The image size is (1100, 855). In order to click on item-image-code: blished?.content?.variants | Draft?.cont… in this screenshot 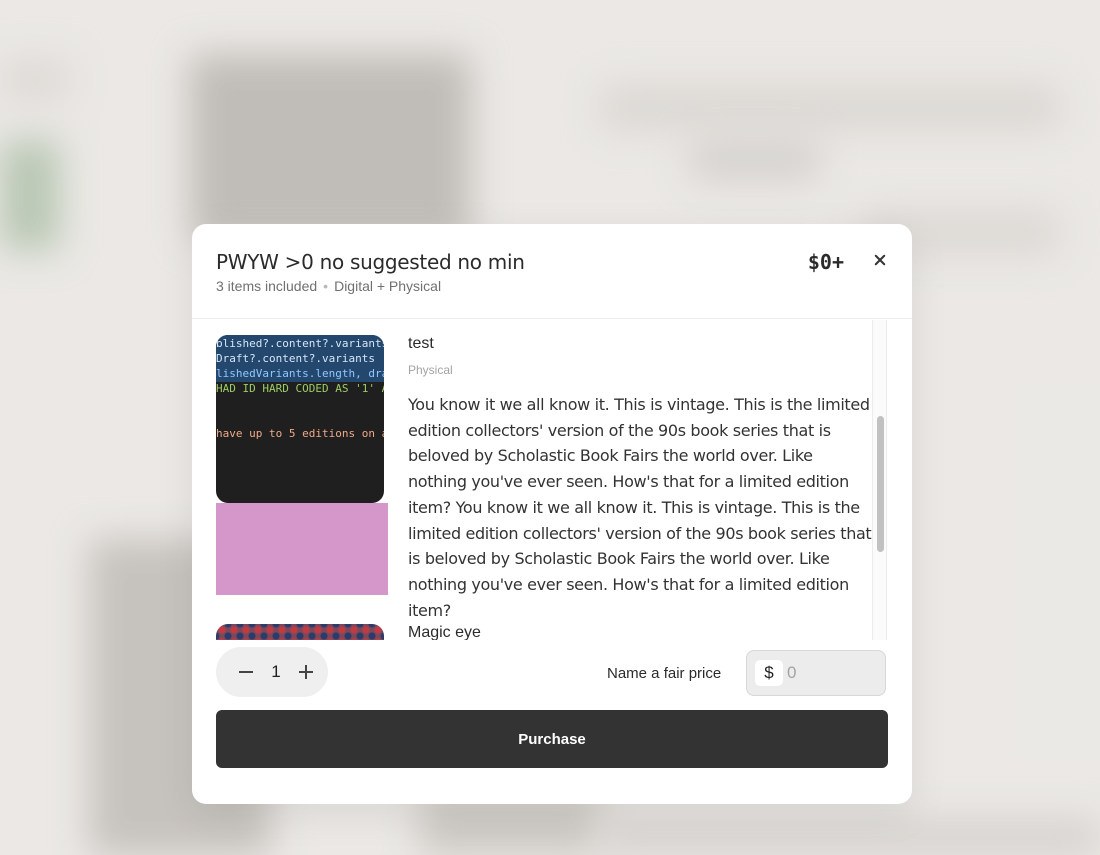, I will do `click(300, 419)`.